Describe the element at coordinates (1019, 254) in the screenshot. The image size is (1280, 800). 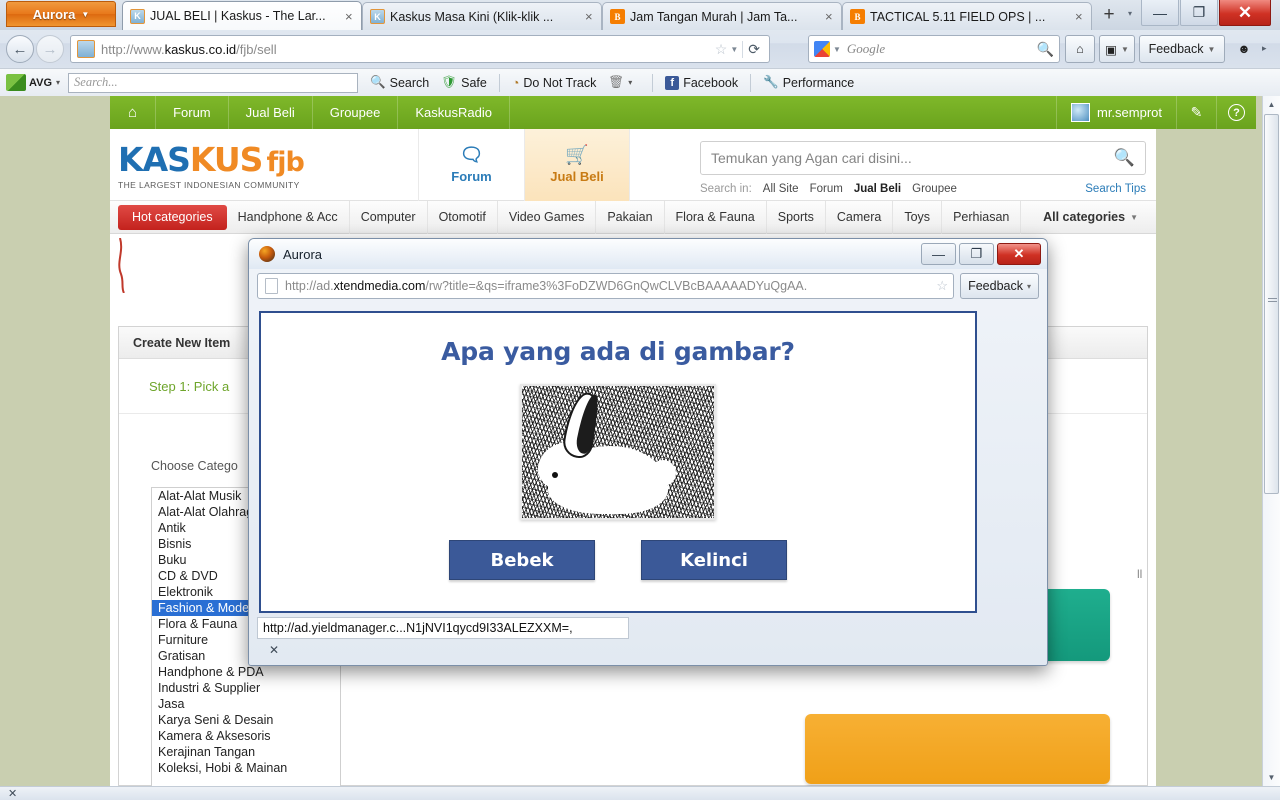
I see `popup-close-button: ✕` at that location.